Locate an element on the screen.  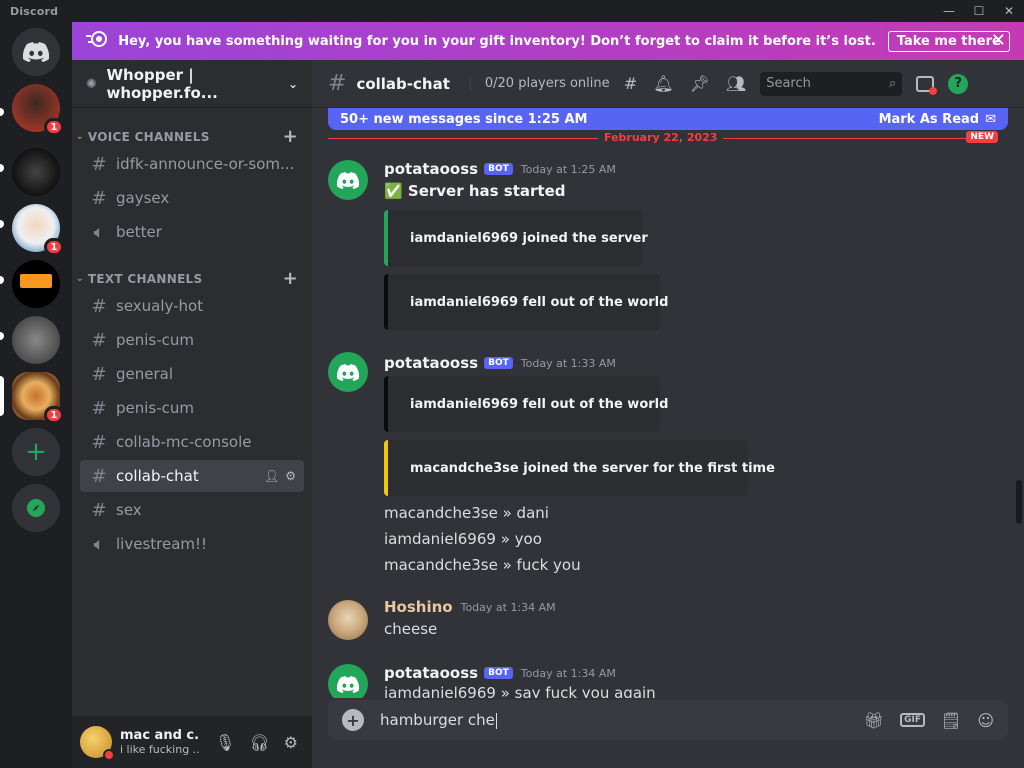
bot-tag: BOT is located at coordinates (498, 169).